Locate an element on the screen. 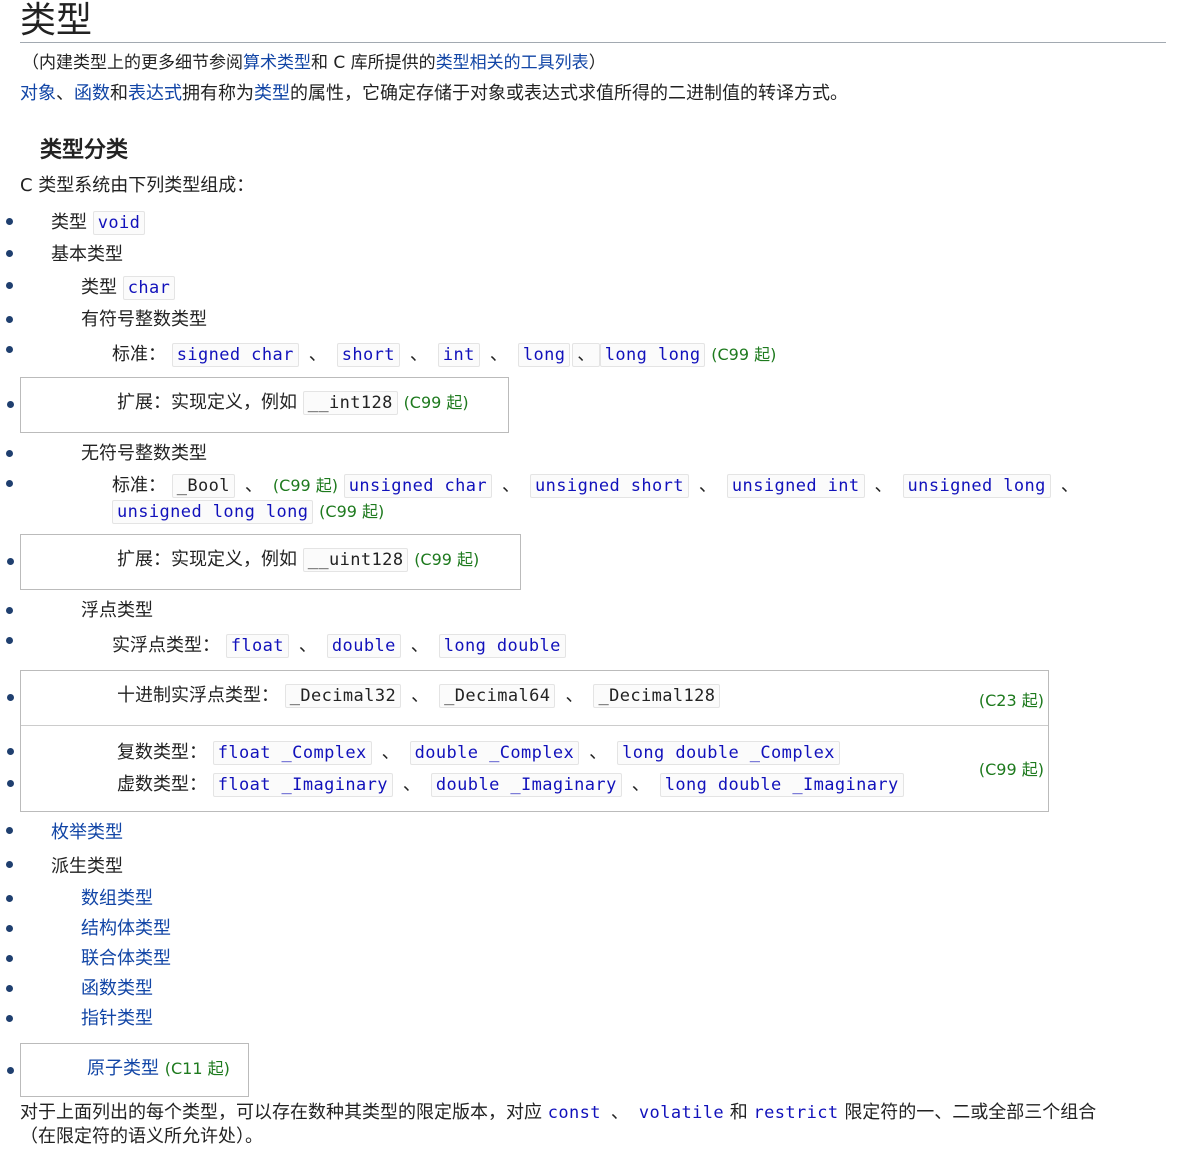  code-unsigned-int: unsigned int is located at coordinates (795, 486).